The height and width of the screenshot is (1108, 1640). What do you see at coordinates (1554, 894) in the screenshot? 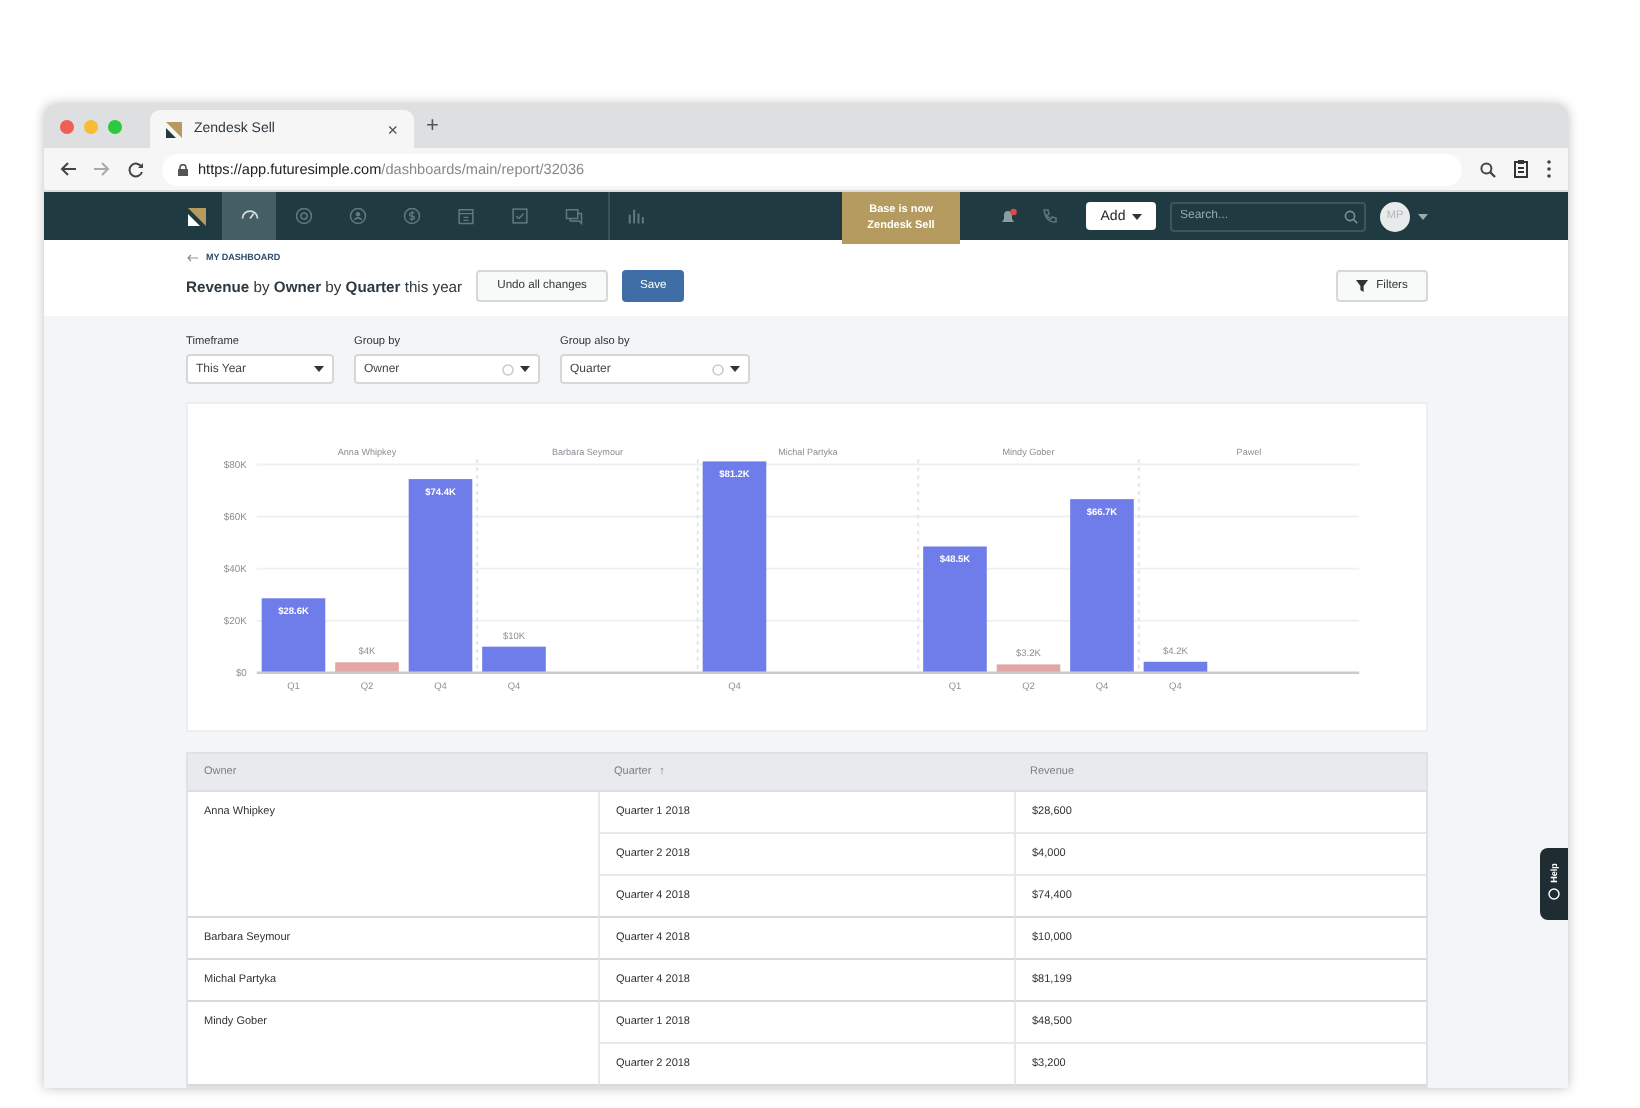
I see `question-icon` at bounding box center [1554, 894].